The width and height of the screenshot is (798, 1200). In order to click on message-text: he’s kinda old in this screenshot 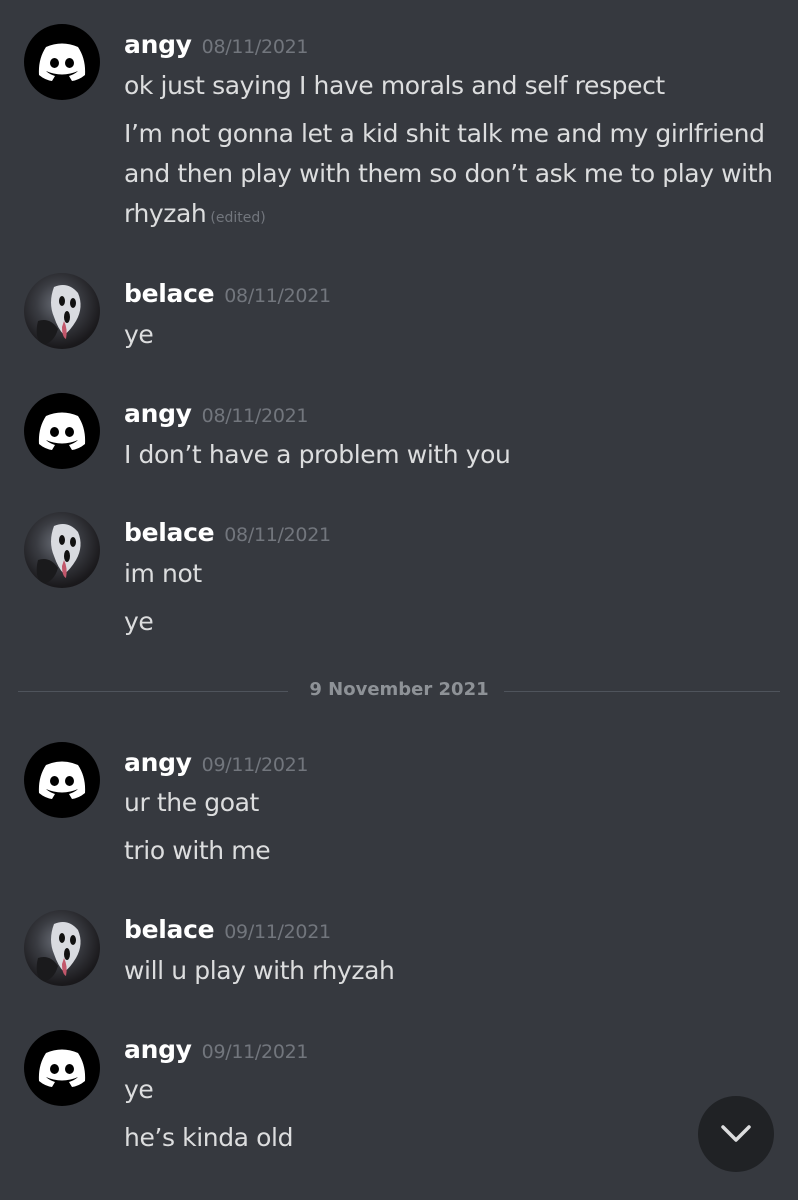, I will do `click(449, 1138)`.